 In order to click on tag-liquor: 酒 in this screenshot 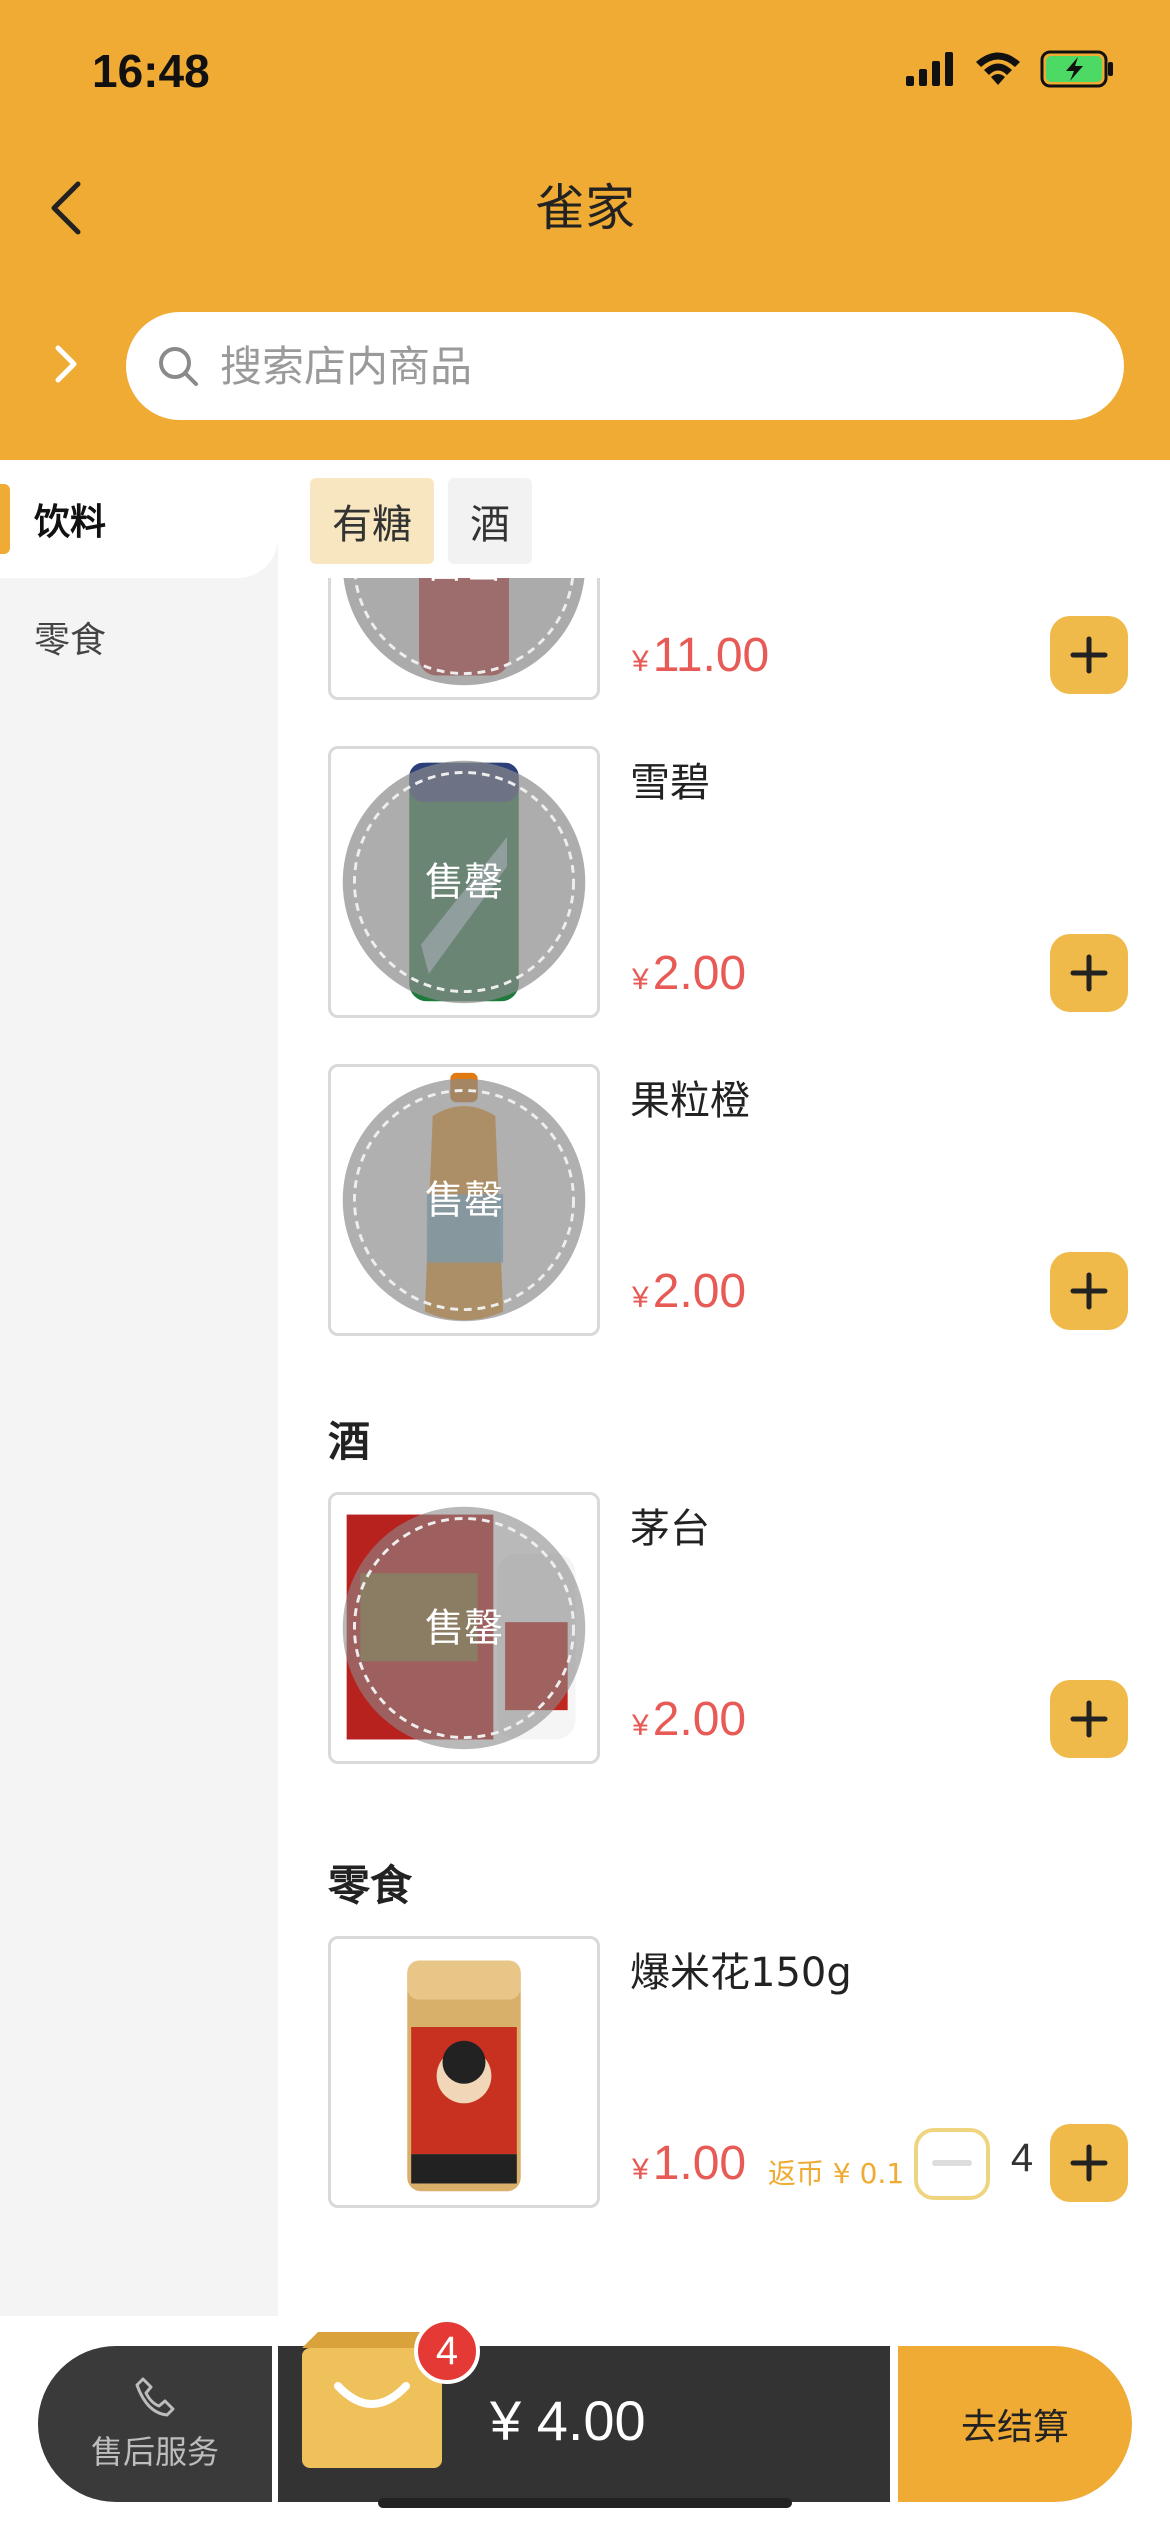, I will do `click(490, 521)`.